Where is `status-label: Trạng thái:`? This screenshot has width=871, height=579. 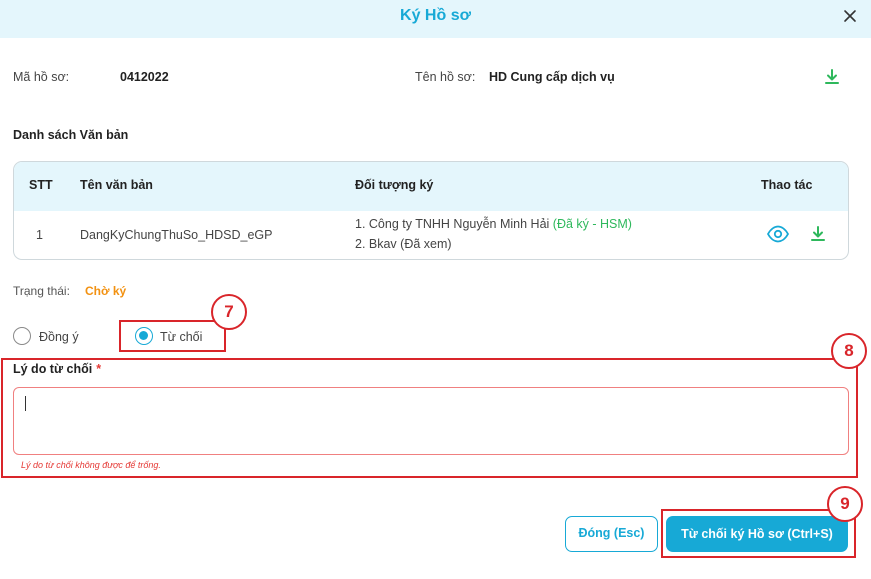
status-label: Trạng thái: is located at coordinates (41, 291).